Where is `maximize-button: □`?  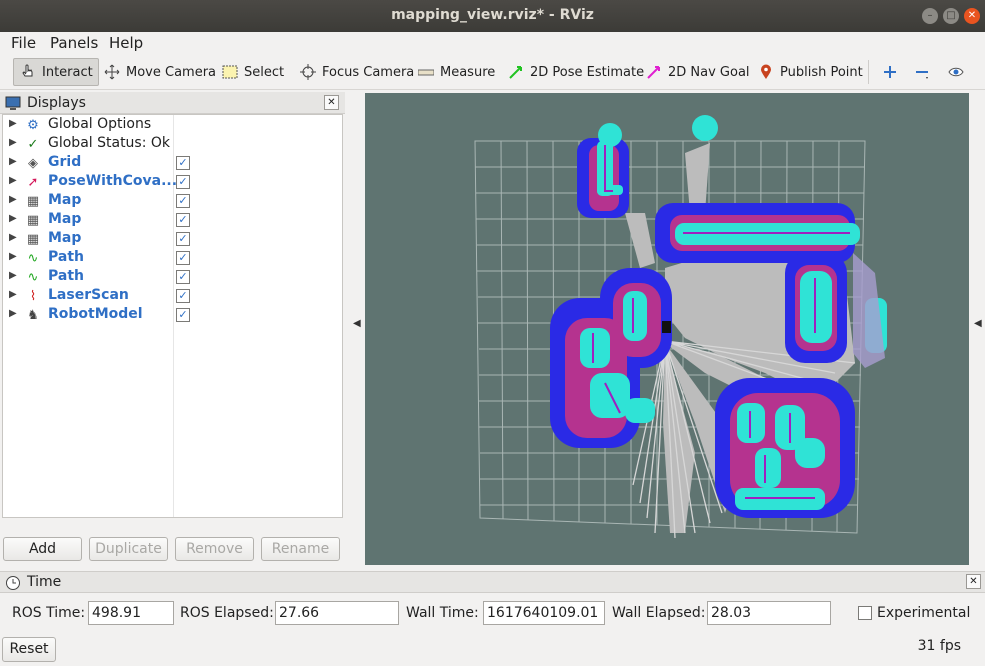 maximize-button: □ is located at coordinates (951, 16).